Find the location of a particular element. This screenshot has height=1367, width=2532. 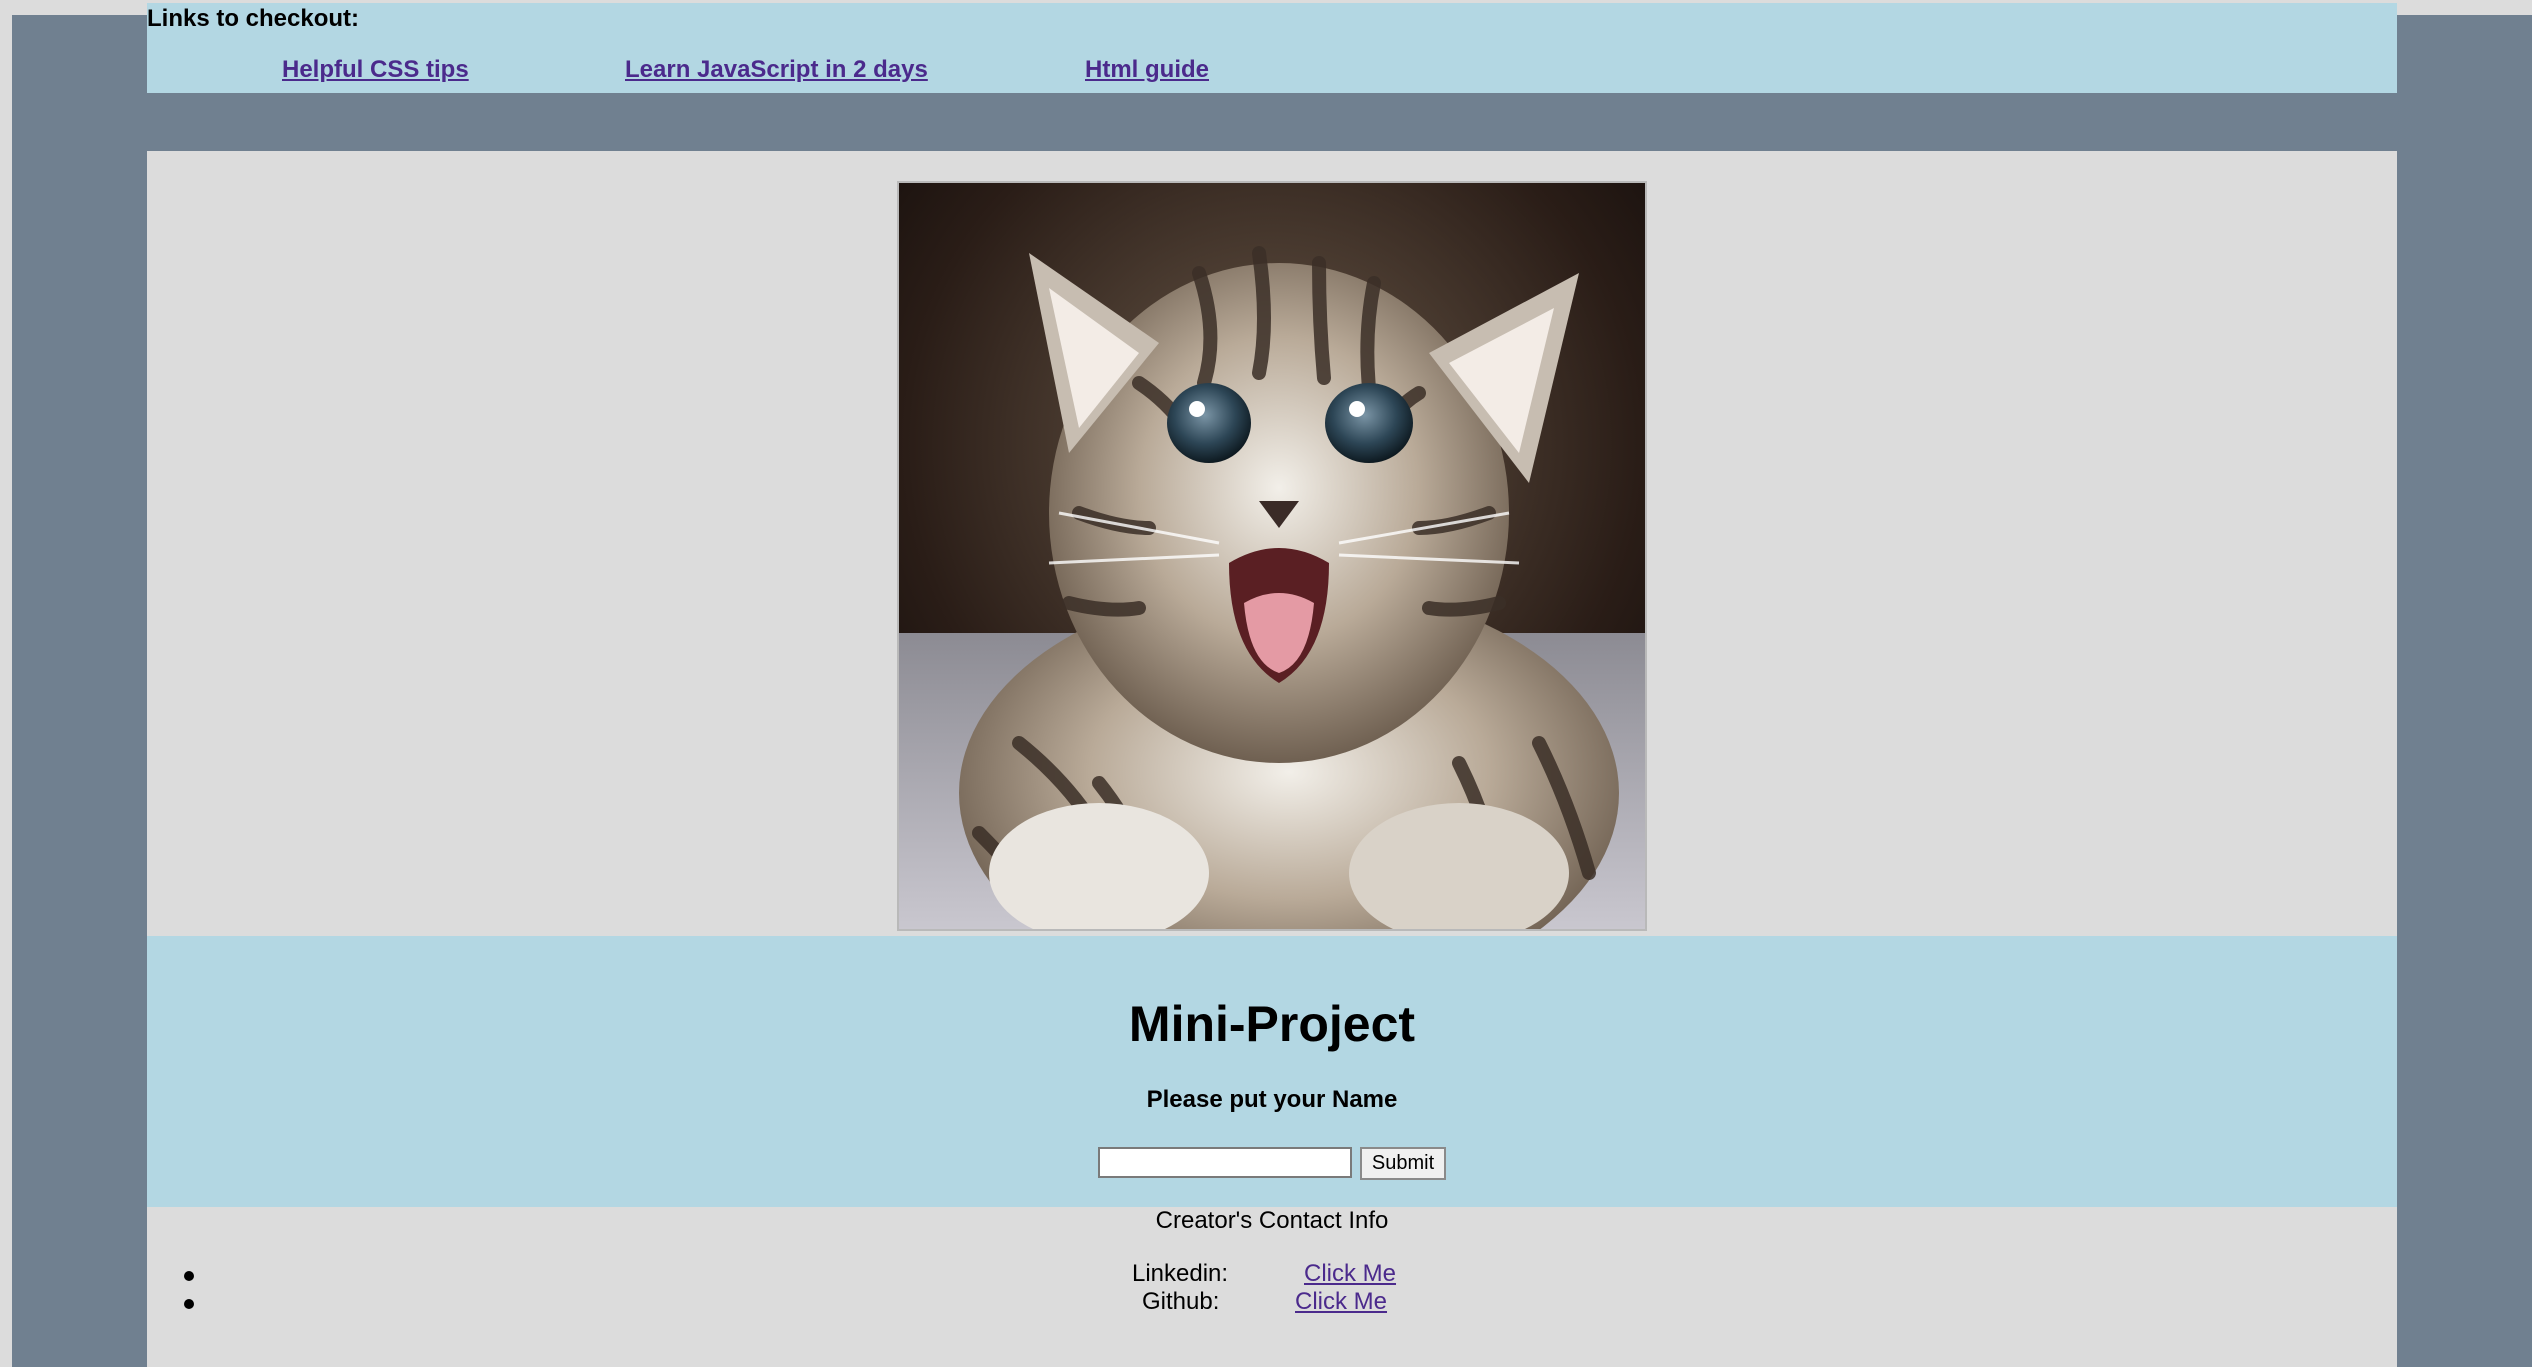

link-html-guide: Html guide is located at coordinates (1147, 70).